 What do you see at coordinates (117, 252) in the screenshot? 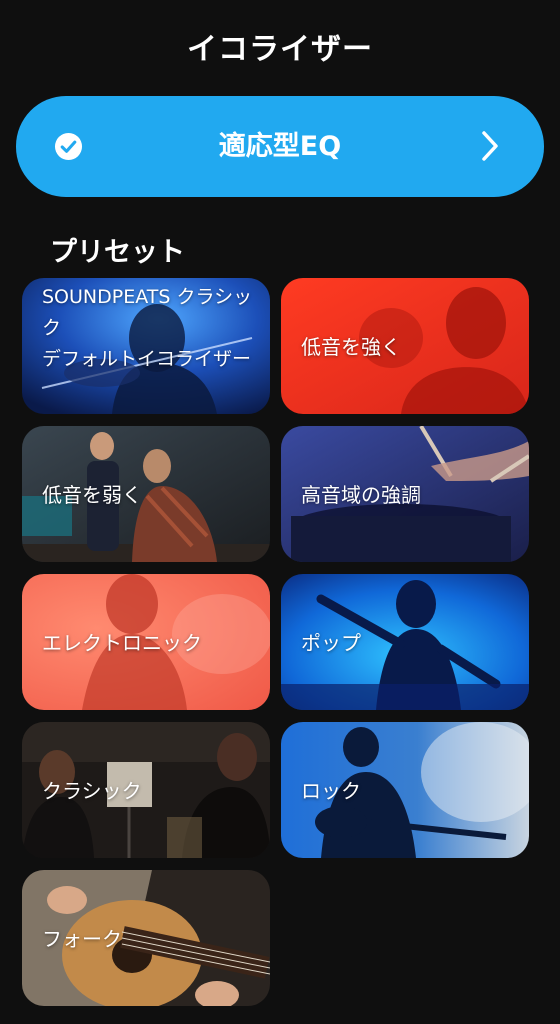
I see `presets-section-title: プリセット` at bounding box center [117, 252].